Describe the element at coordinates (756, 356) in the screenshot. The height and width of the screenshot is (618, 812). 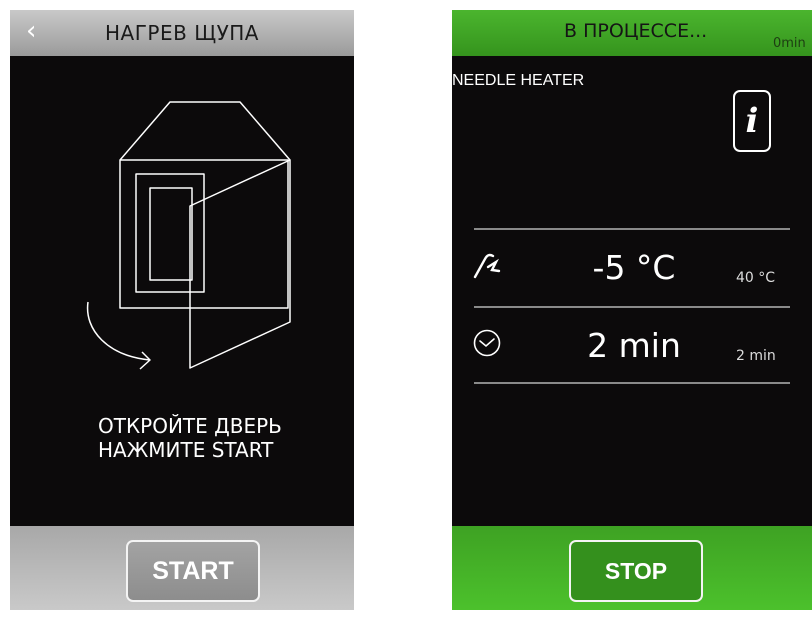
I see `time-target-value: 2 min` at that location.